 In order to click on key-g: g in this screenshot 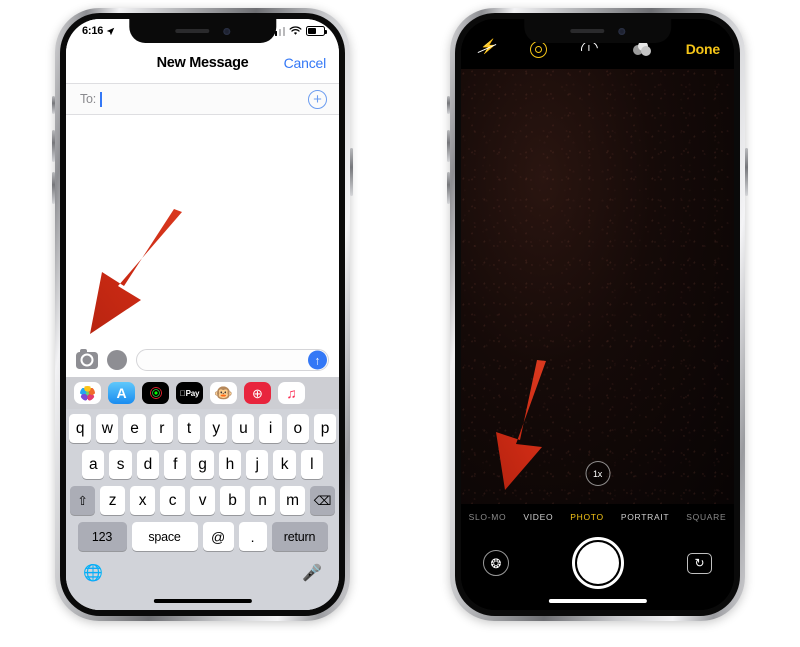, I will do `click(202, 464)`.